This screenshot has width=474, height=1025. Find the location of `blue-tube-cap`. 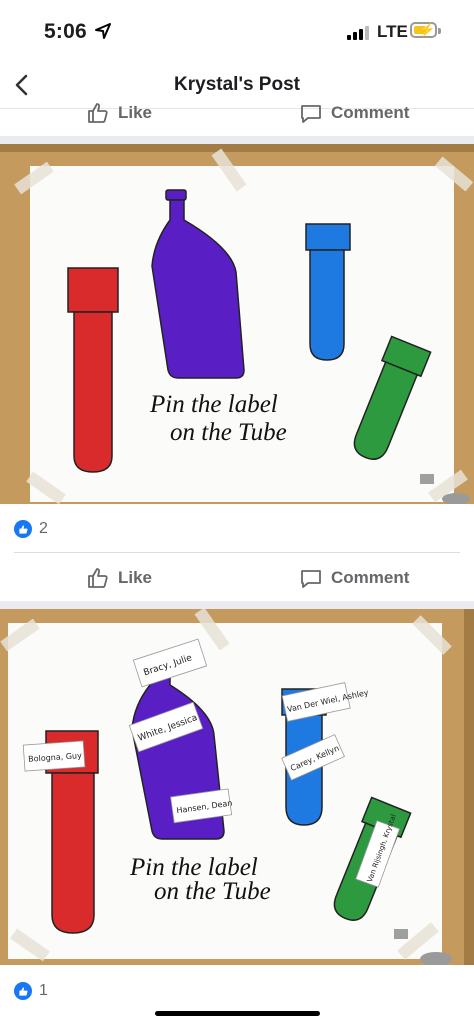

blue-tube-cap is located at coordinates (328, 237).